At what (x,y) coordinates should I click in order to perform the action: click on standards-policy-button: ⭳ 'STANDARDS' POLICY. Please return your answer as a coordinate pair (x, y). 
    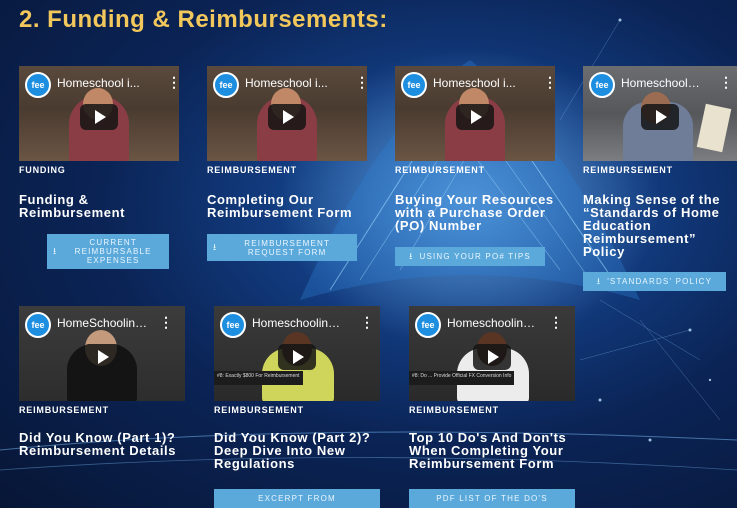
    Looking at the image, I should click on (654, 281).